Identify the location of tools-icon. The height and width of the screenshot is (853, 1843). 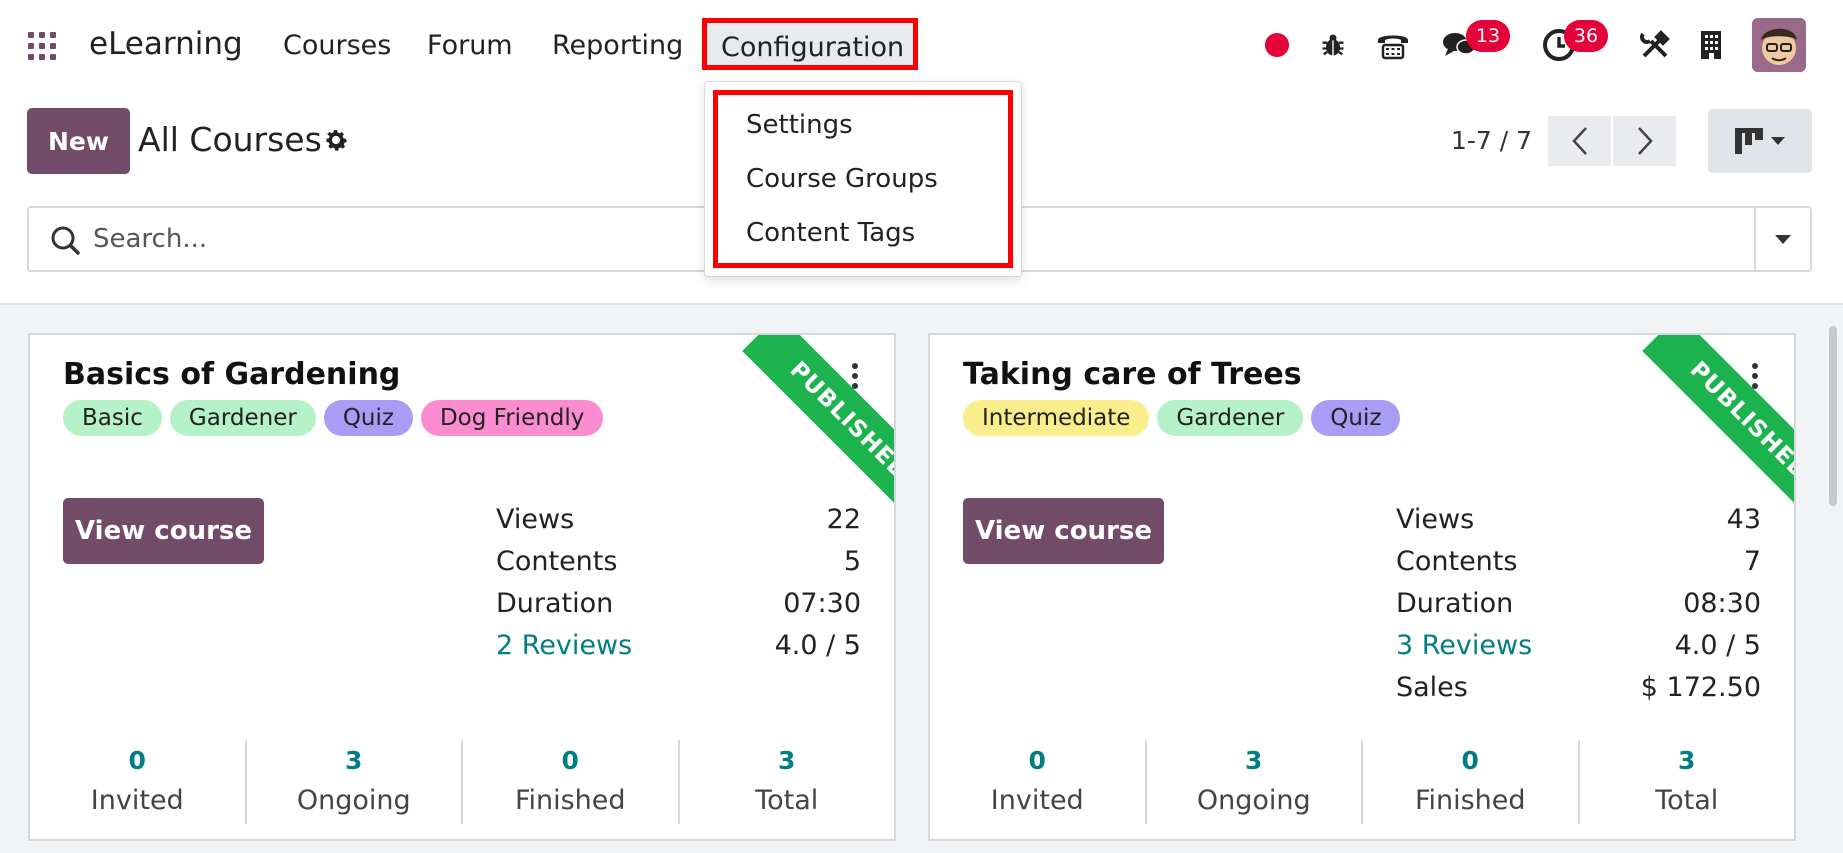
(1655, 45).